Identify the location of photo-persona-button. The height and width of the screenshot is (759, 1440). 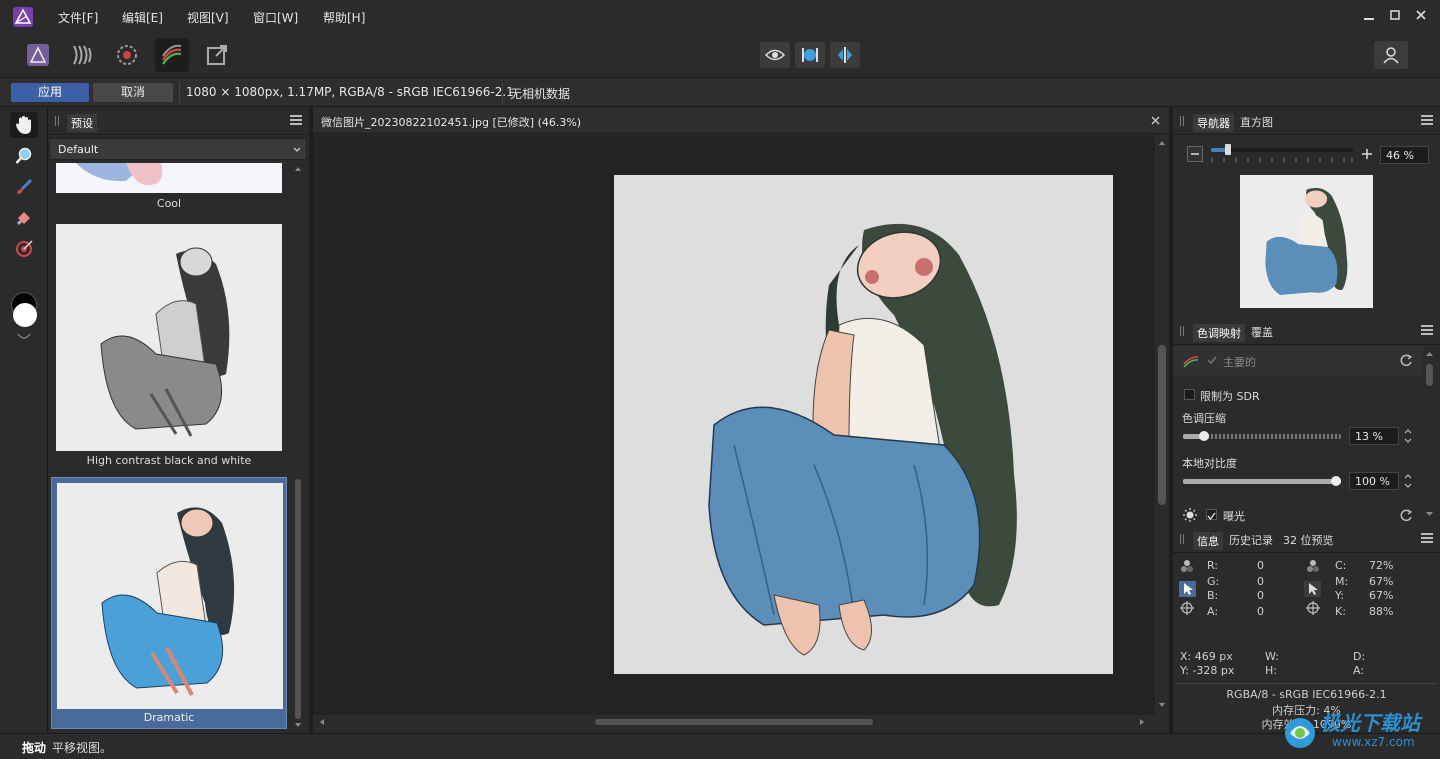
(38, 55).